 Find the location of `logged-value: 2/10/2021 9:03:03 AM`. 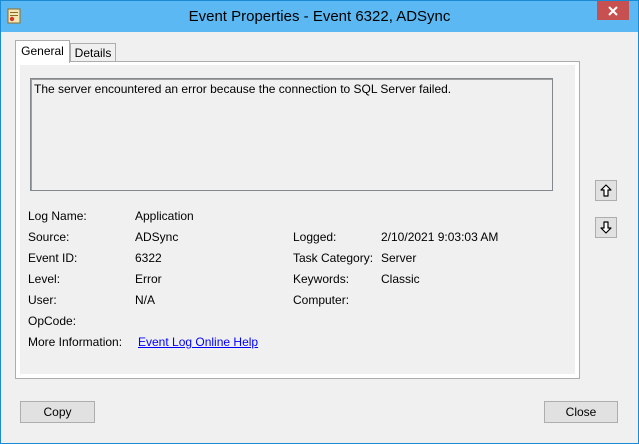

logged-value: 2/10/2021 9:03:03 AM is located at coordinates (440, 237).